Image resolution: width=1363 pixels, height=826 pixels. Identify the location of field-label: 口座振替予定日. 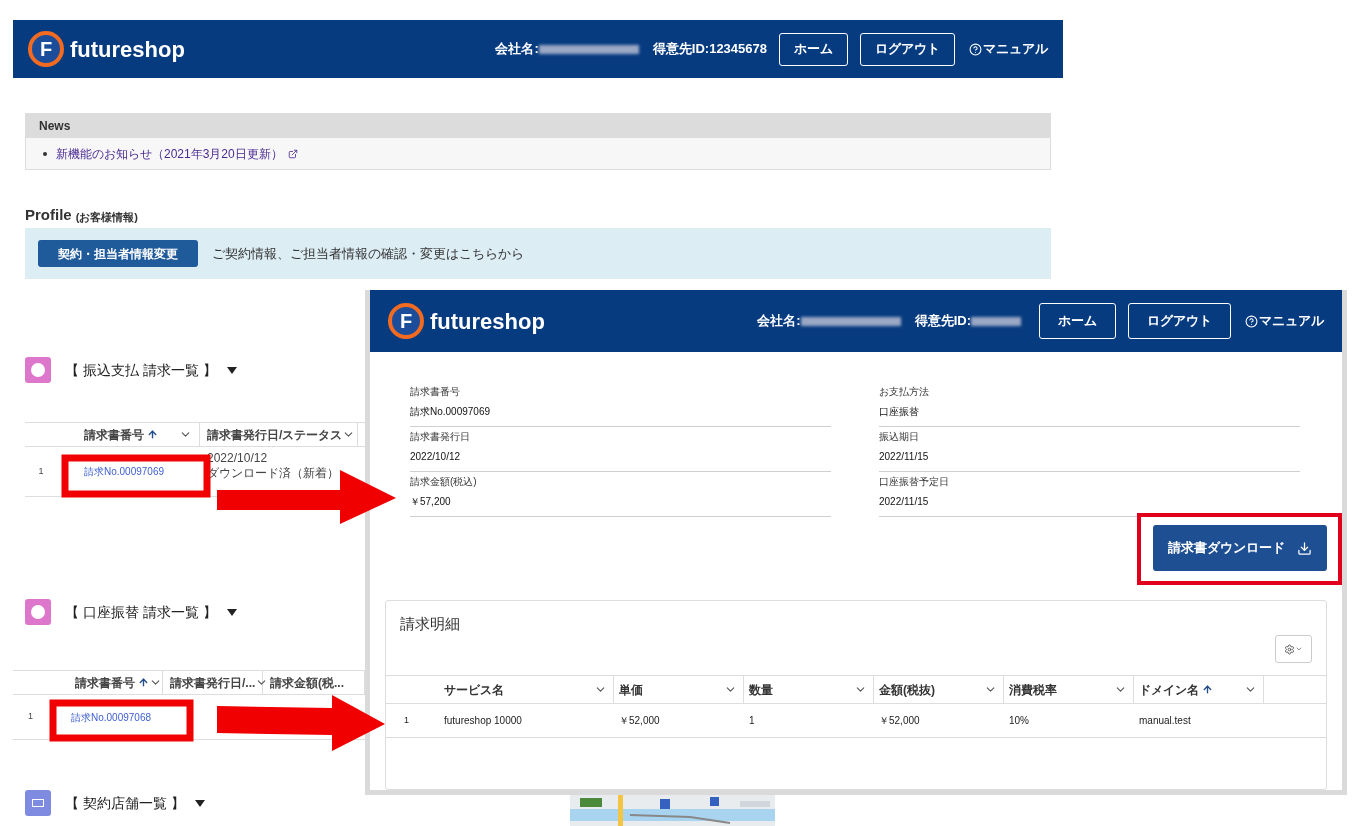
(914, 482).